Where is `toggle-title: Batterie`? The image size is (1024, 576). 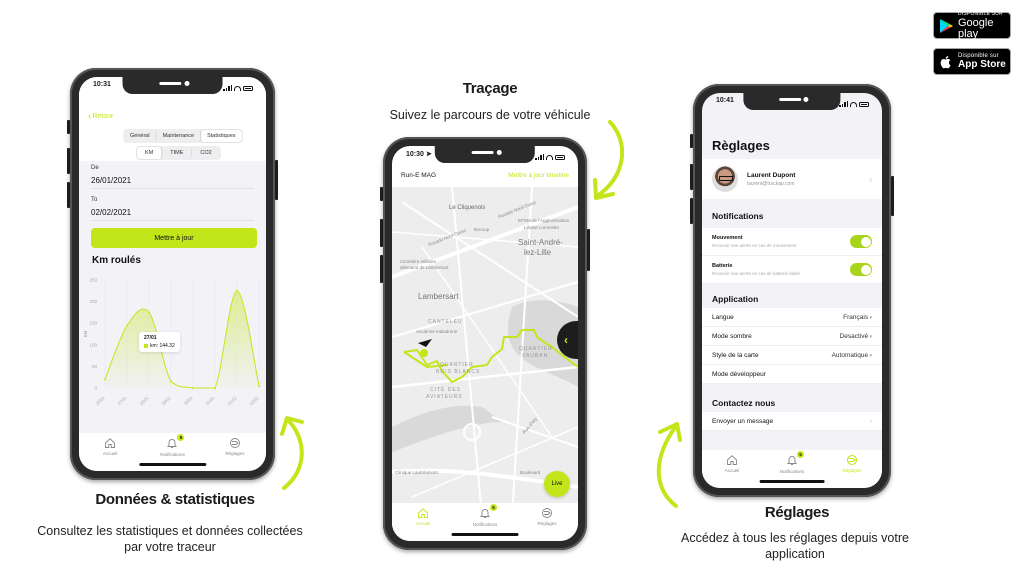 toggle-title: Batterie is located at coordinates (722, 266).